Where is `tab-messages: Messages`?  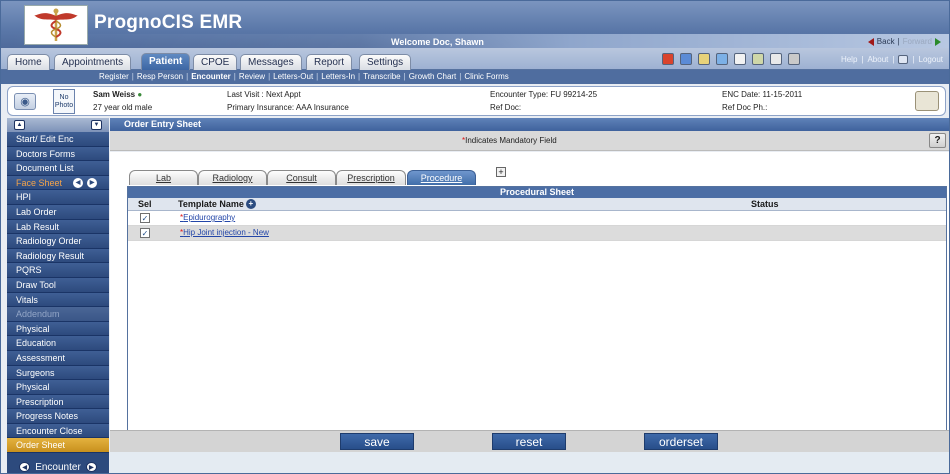
tab-messages: Messages is located at coordinates (271, 62).